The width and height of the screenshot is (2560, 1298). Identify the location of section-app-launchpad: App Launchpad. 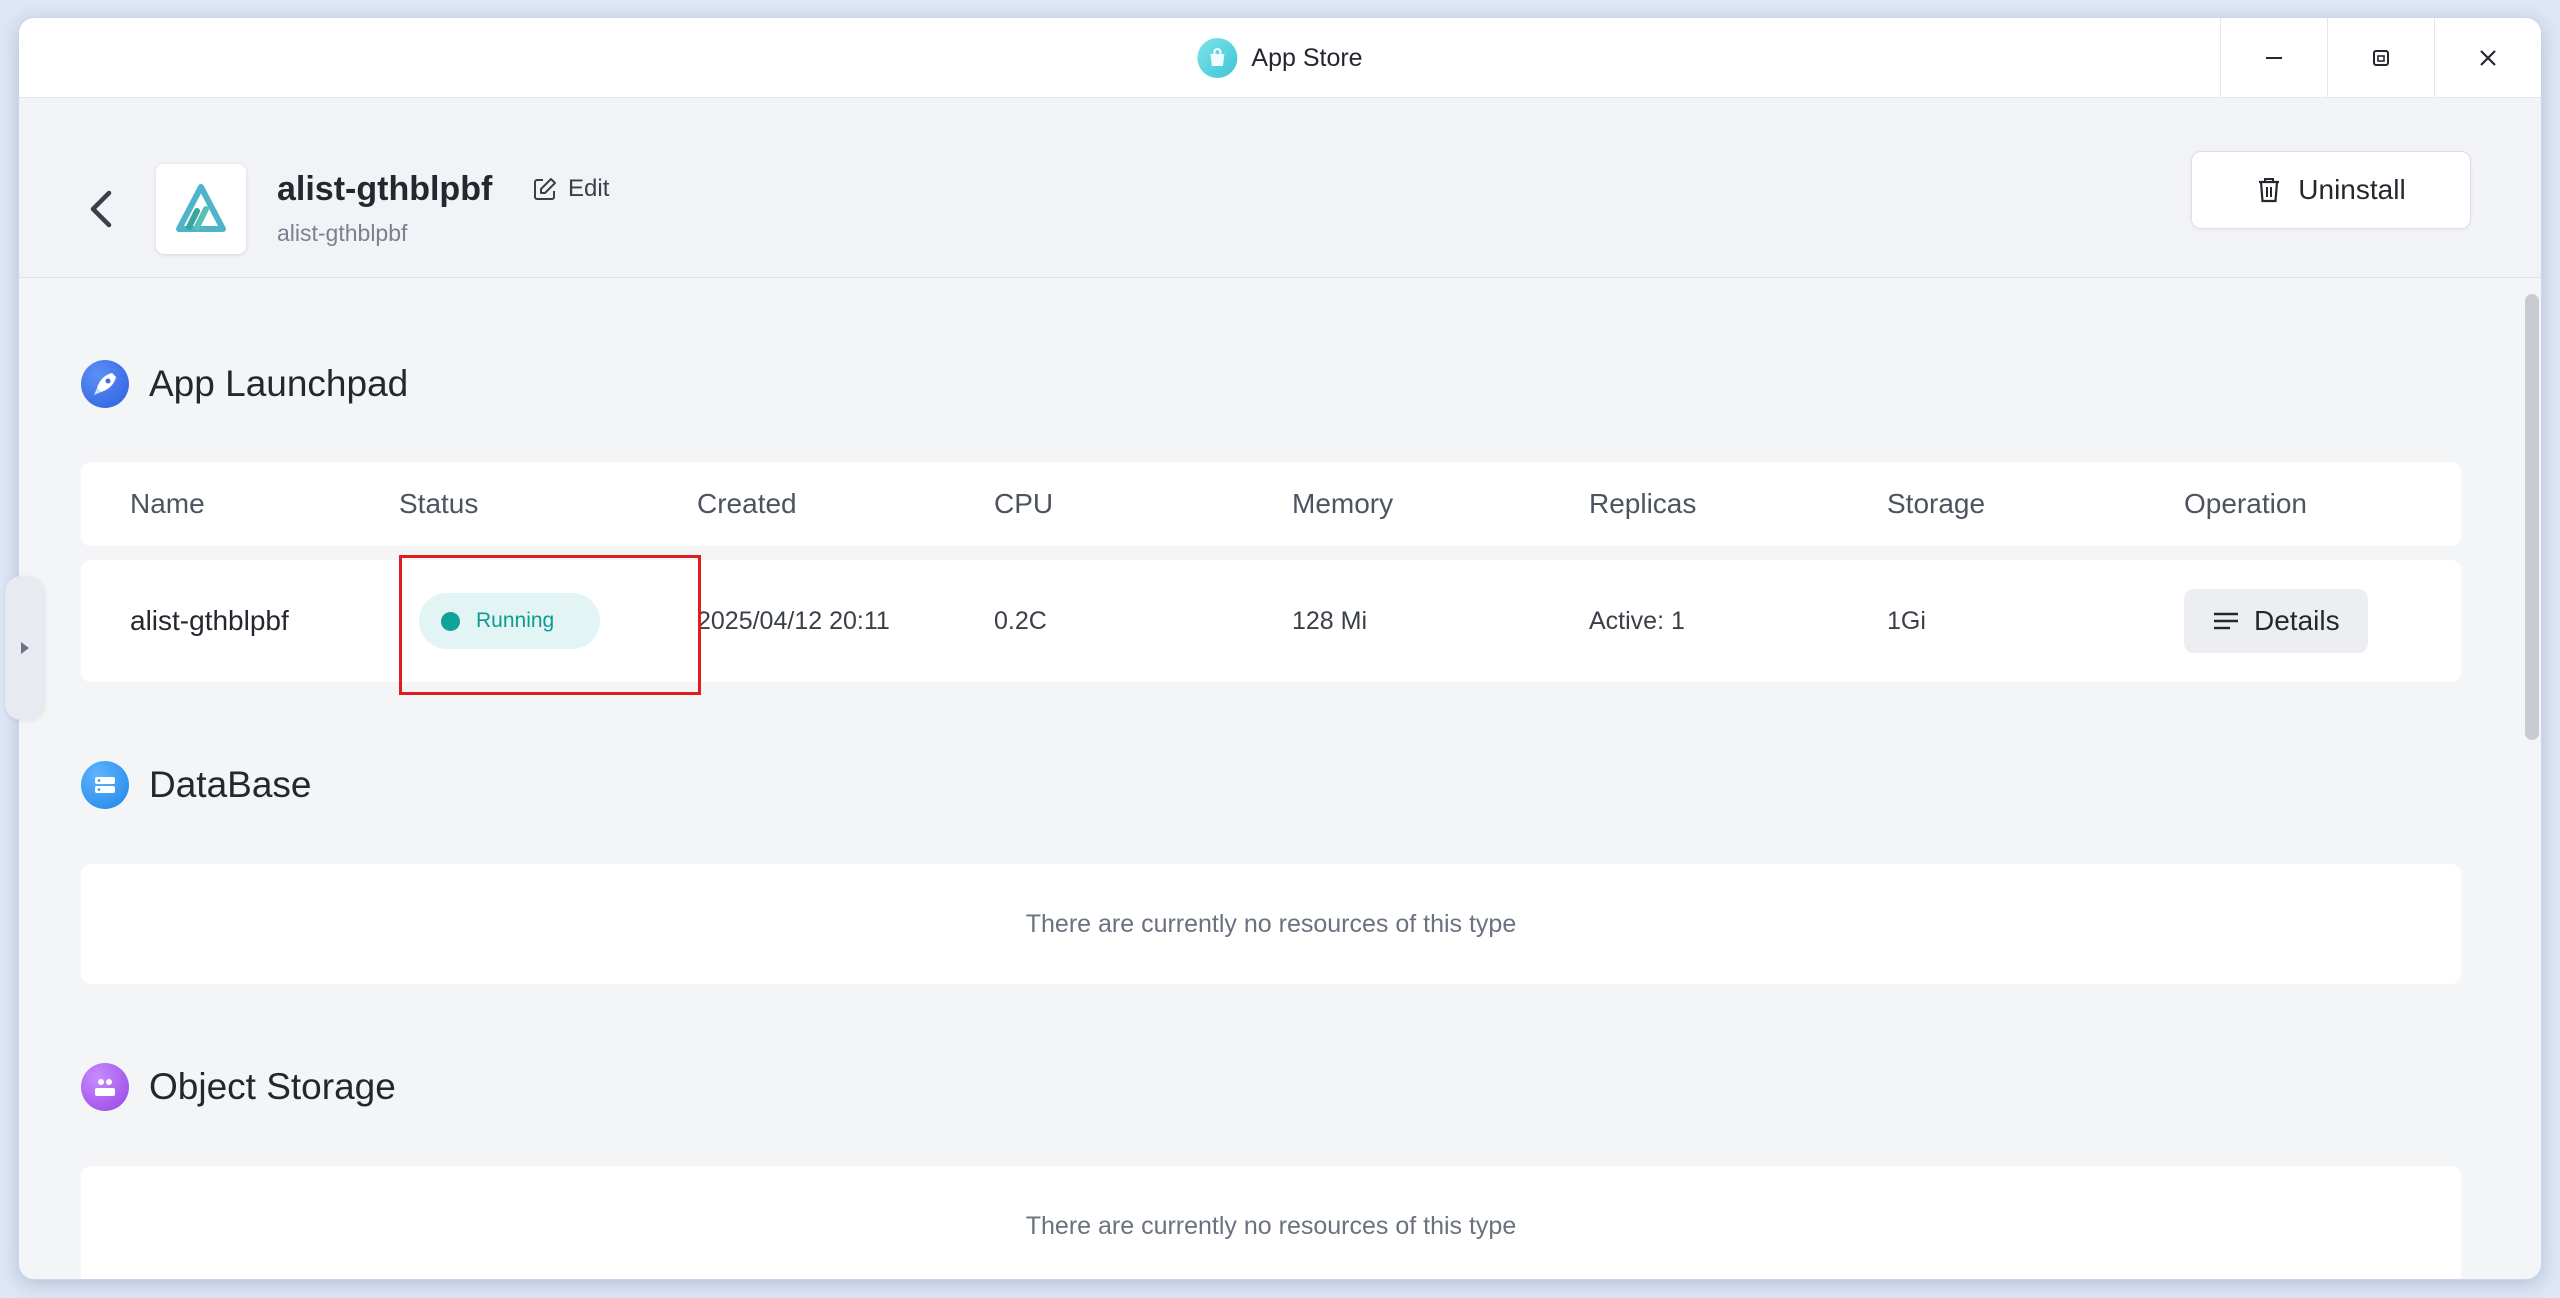
(244, 384).